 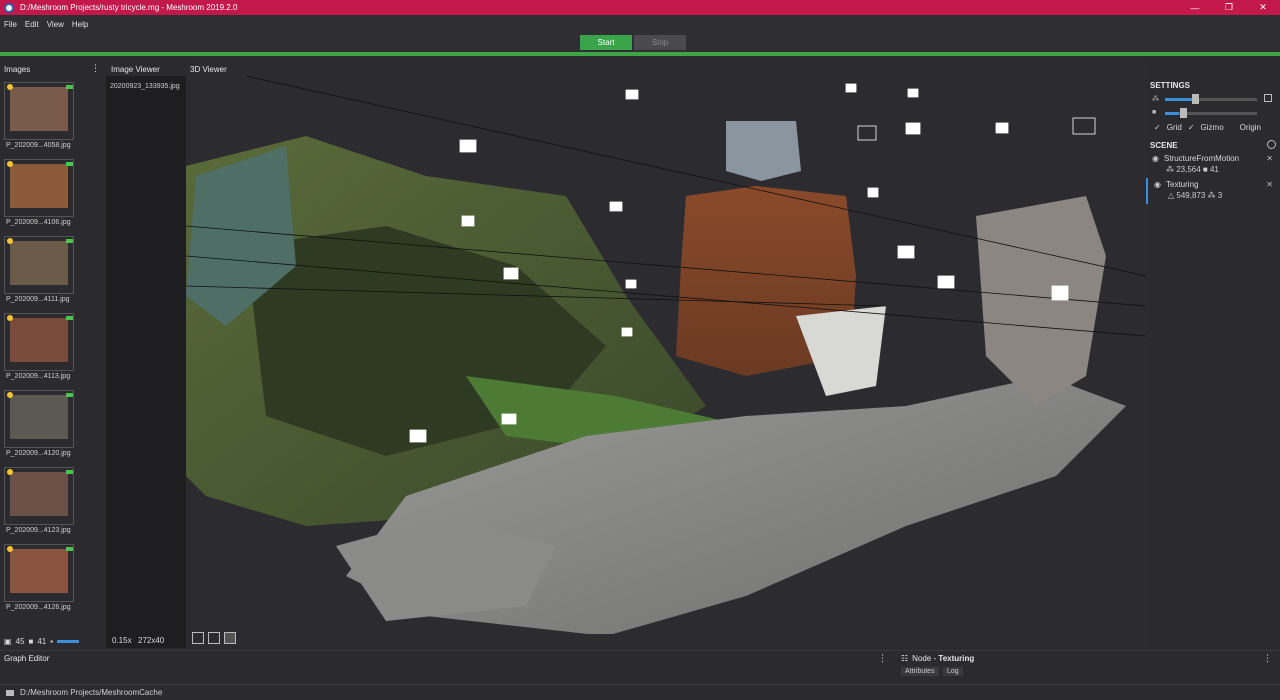 What do you see at coordinates (1164, 145) in the screenshot?
I see `scene-title: SCENE` at bounding box center [1164, 145].